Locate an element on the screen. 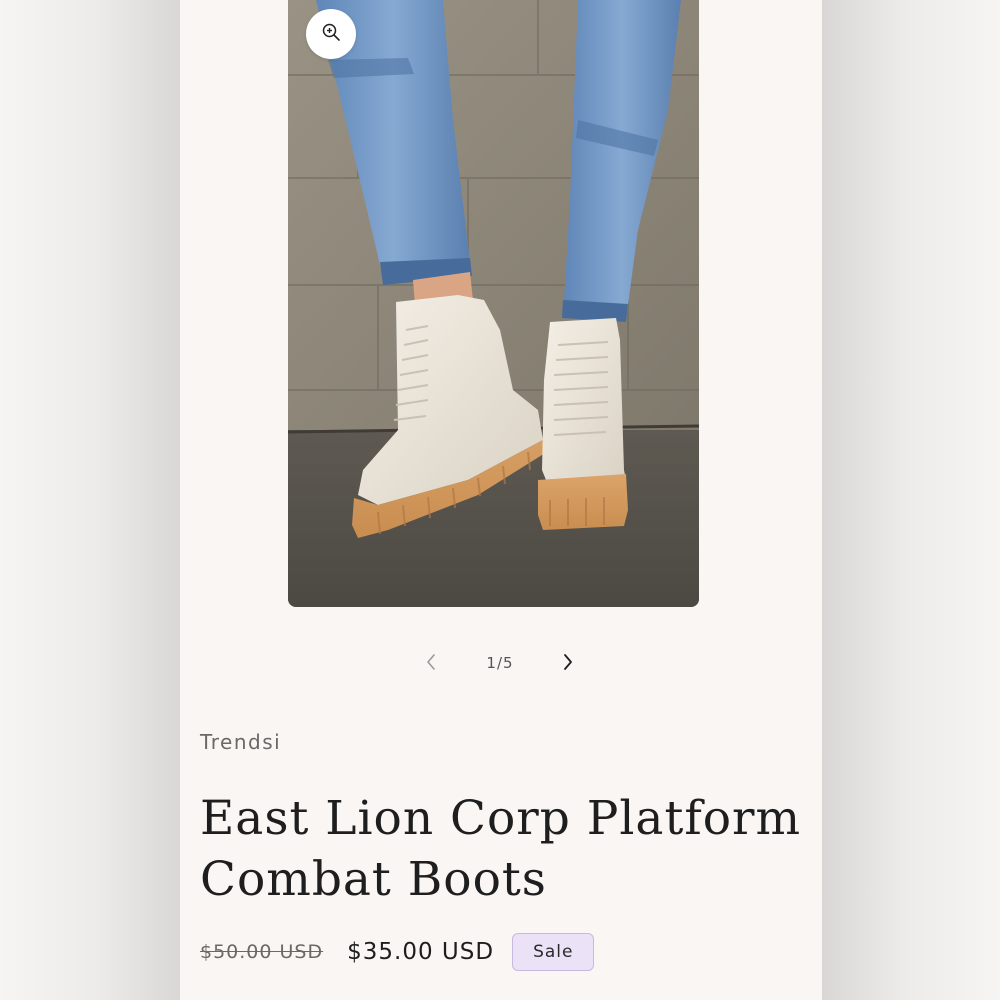 The width and height of the screenshot is (1000, 1000). zoom-button is located at coordinates (331, 34).